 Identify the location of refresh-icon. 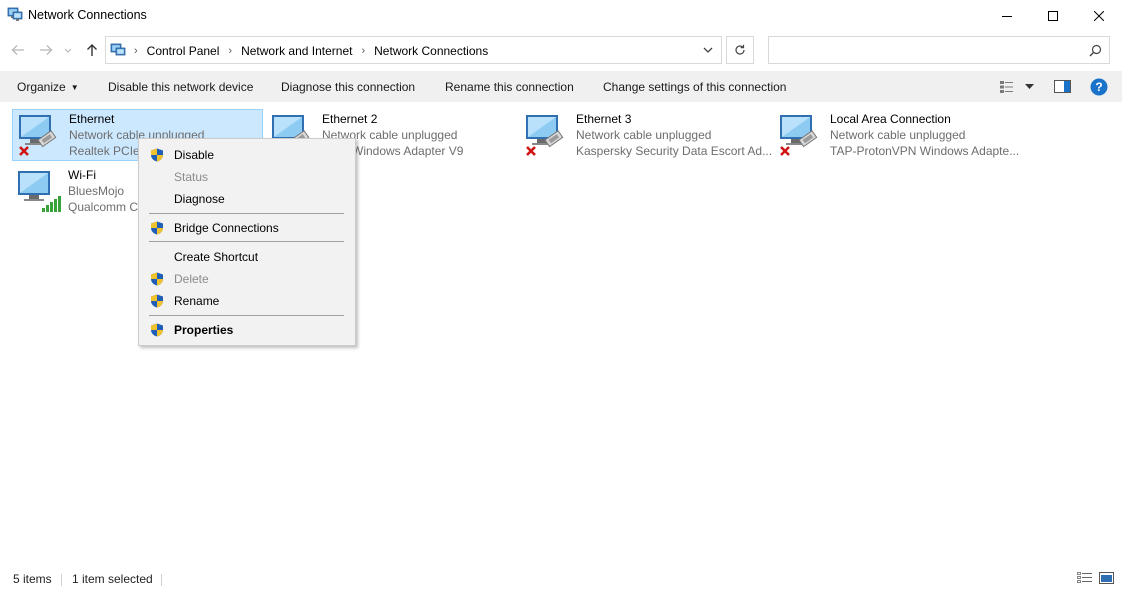
(740, 49).